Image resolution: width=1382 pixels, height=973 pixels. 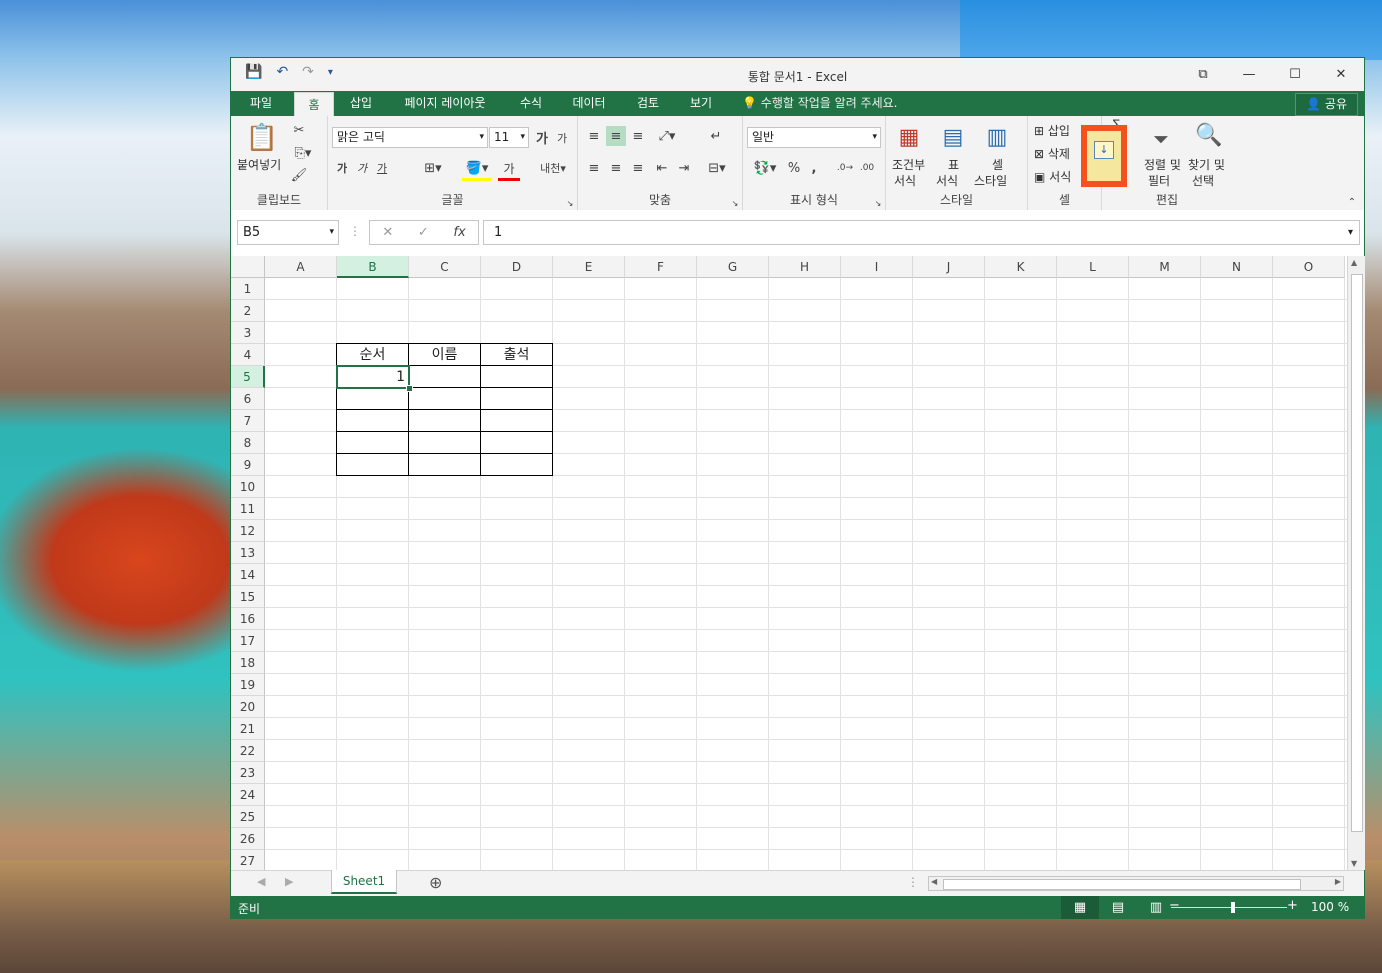 I want to click on minimize-button: —, so click(x=1249, y=74).